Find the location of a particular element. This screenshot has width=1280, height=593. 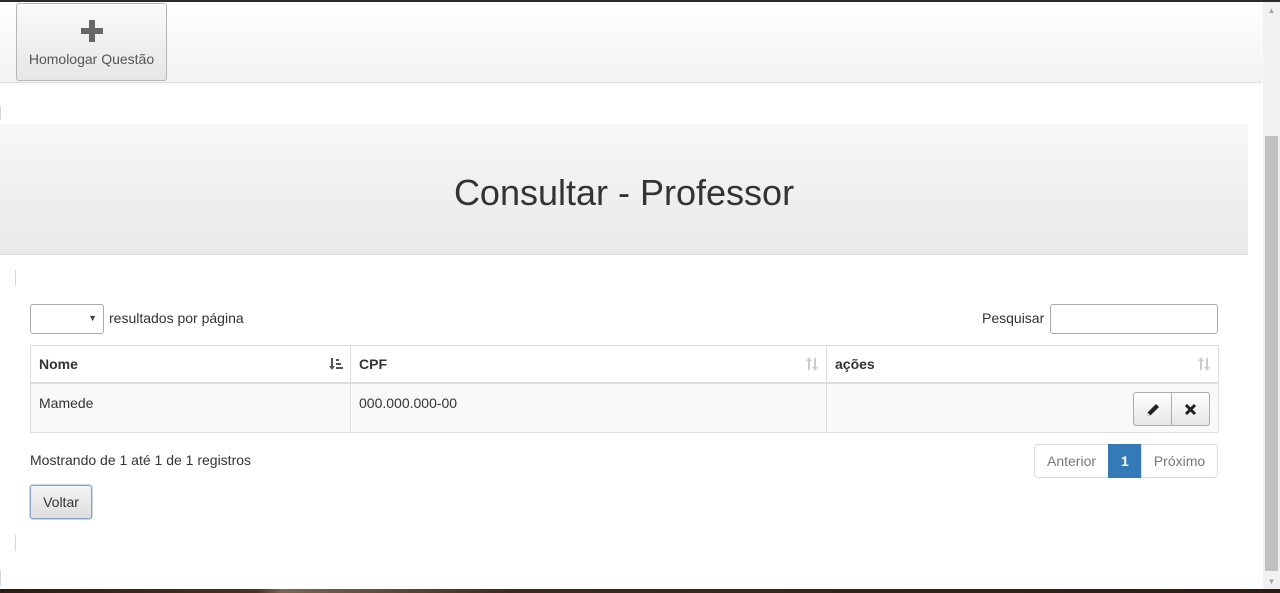

table-row: Mamede 000.000.000-00 is located at coordinates (624, 407).